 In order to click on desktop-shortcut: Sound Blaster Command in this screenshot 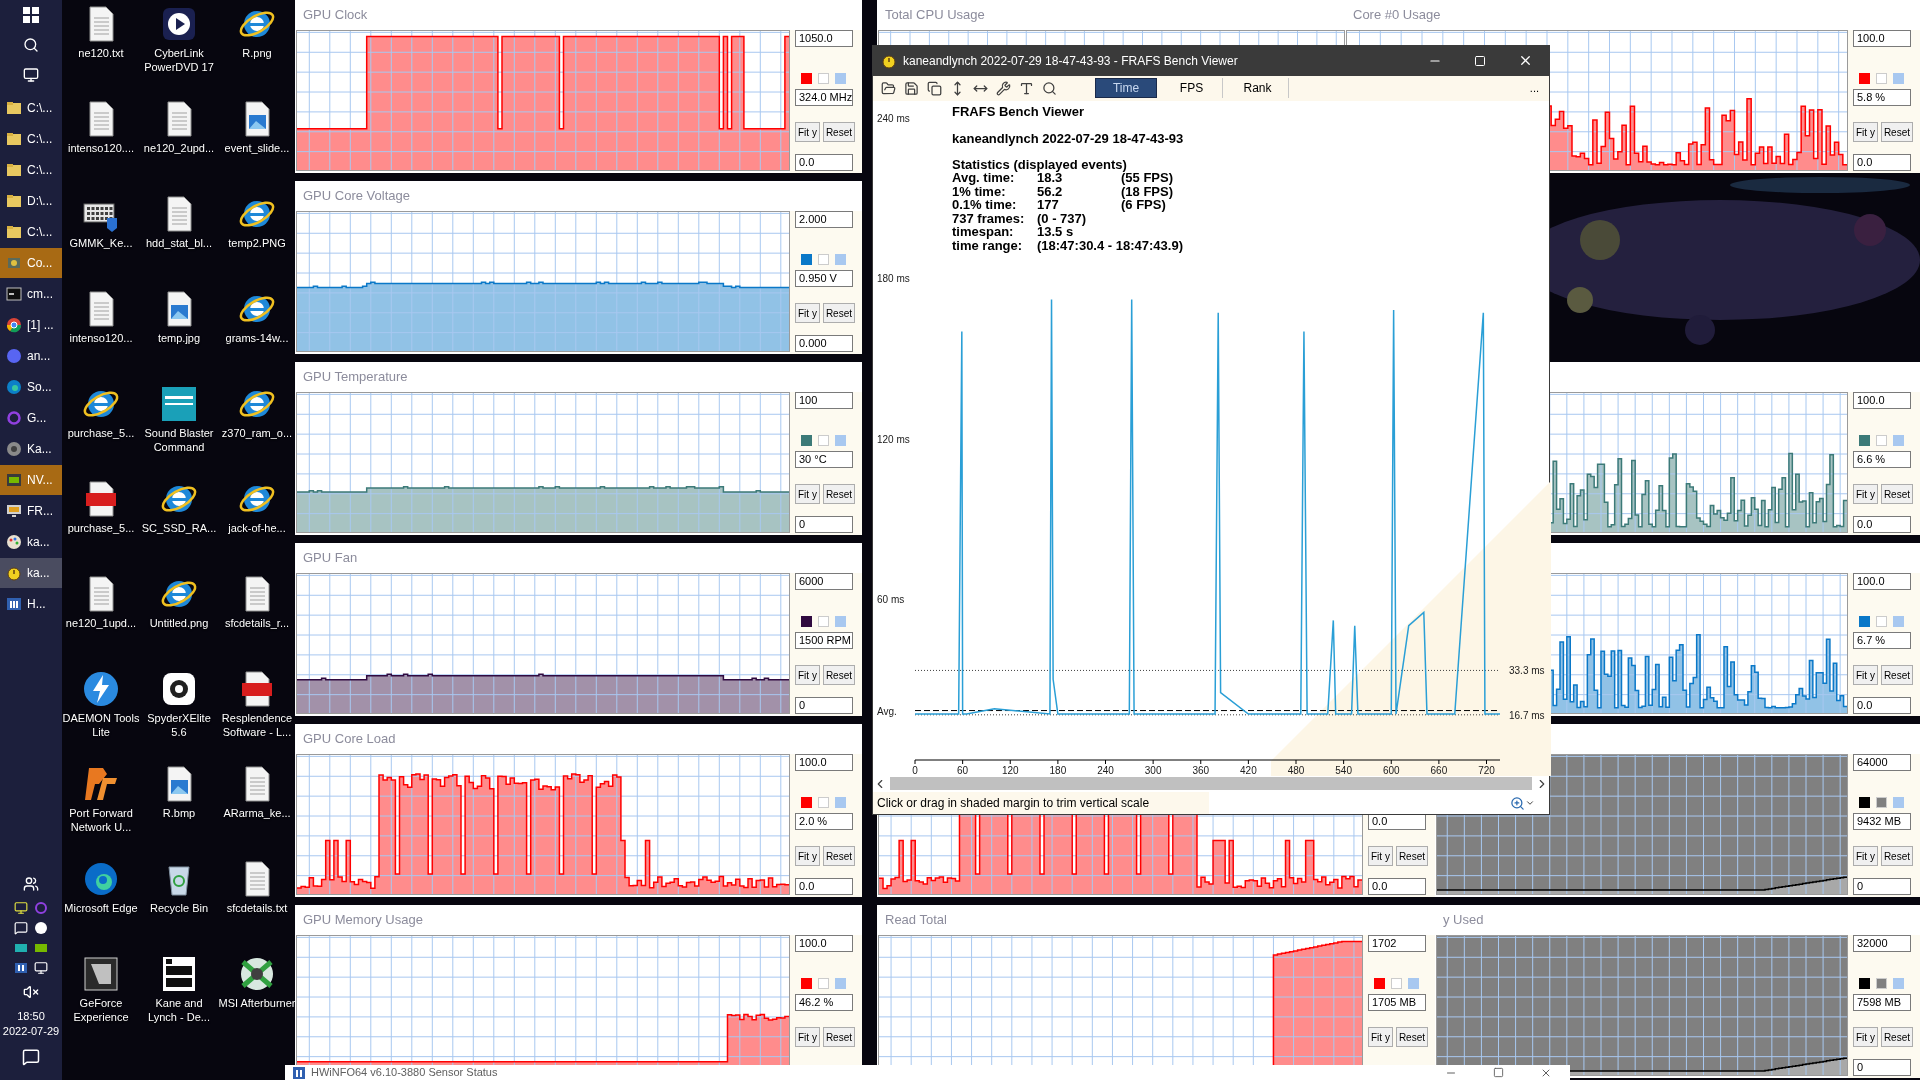, I will do `click(179, 431)`.